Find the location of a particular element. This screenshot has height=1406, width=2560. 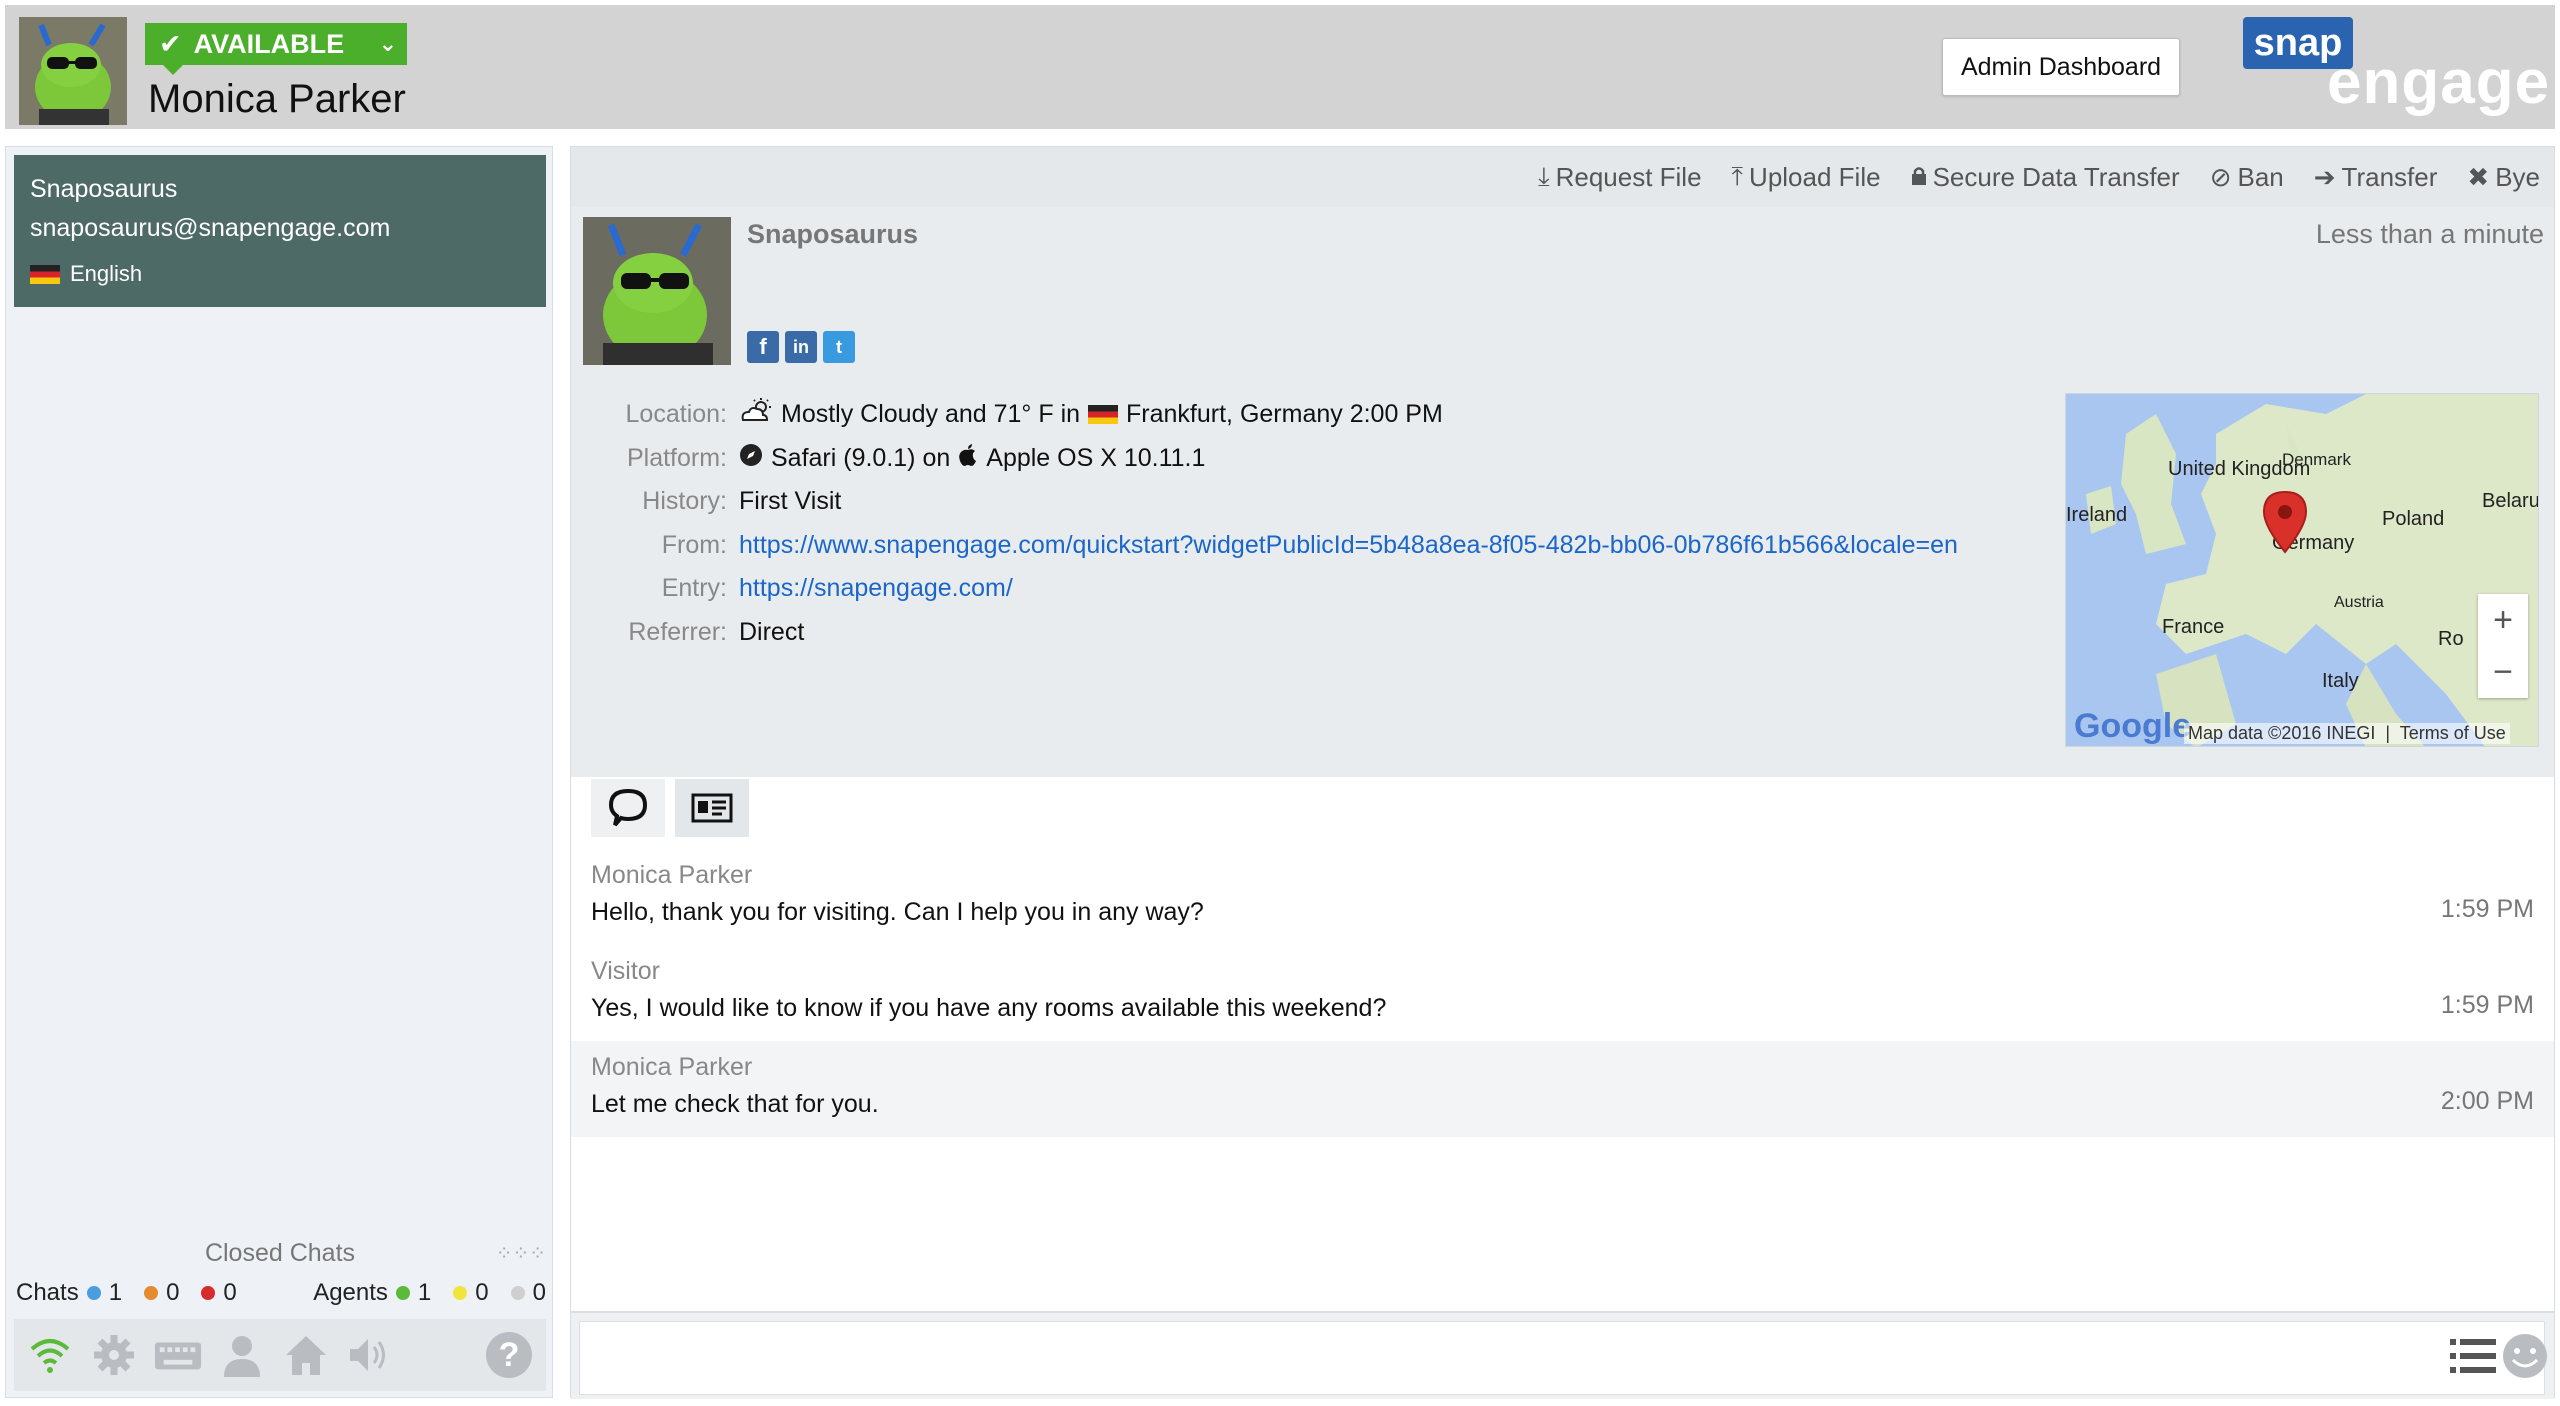

agents-count-grey: 0 is located at coordinates (539, 1292).